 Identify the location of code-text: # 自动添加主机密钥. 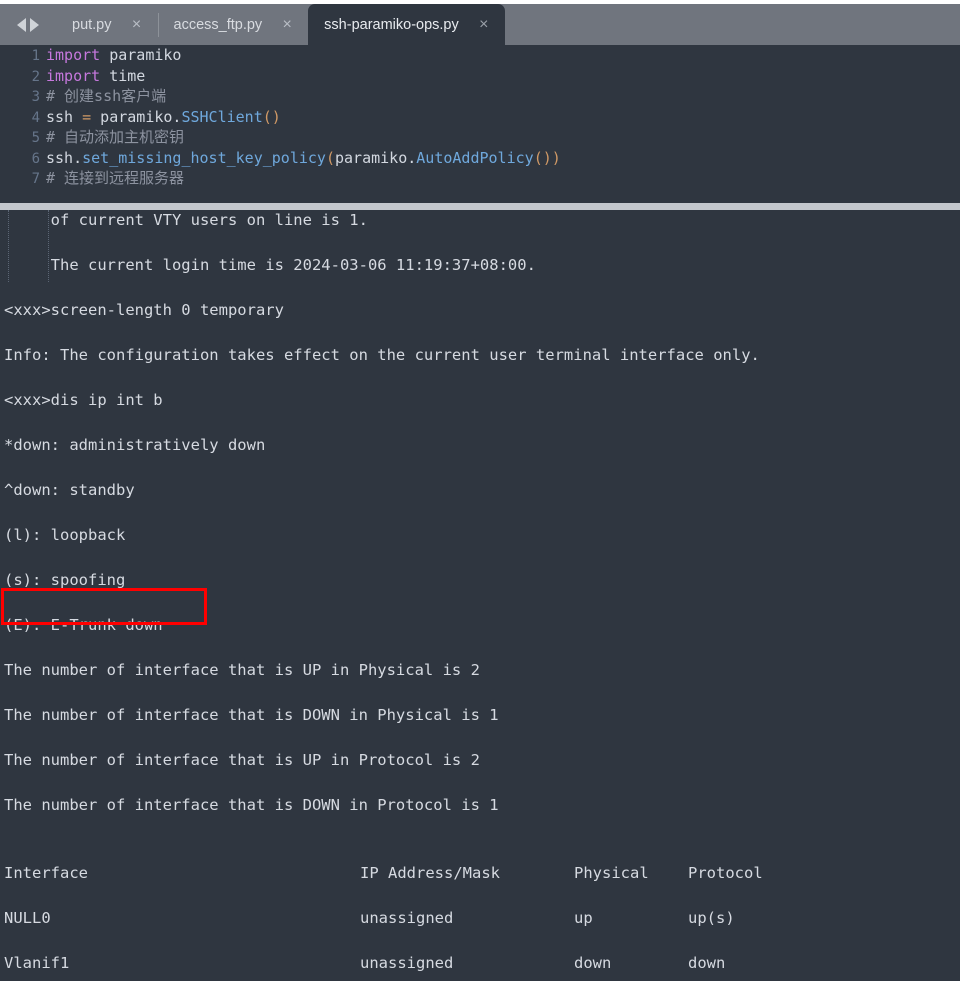
(115, 137).